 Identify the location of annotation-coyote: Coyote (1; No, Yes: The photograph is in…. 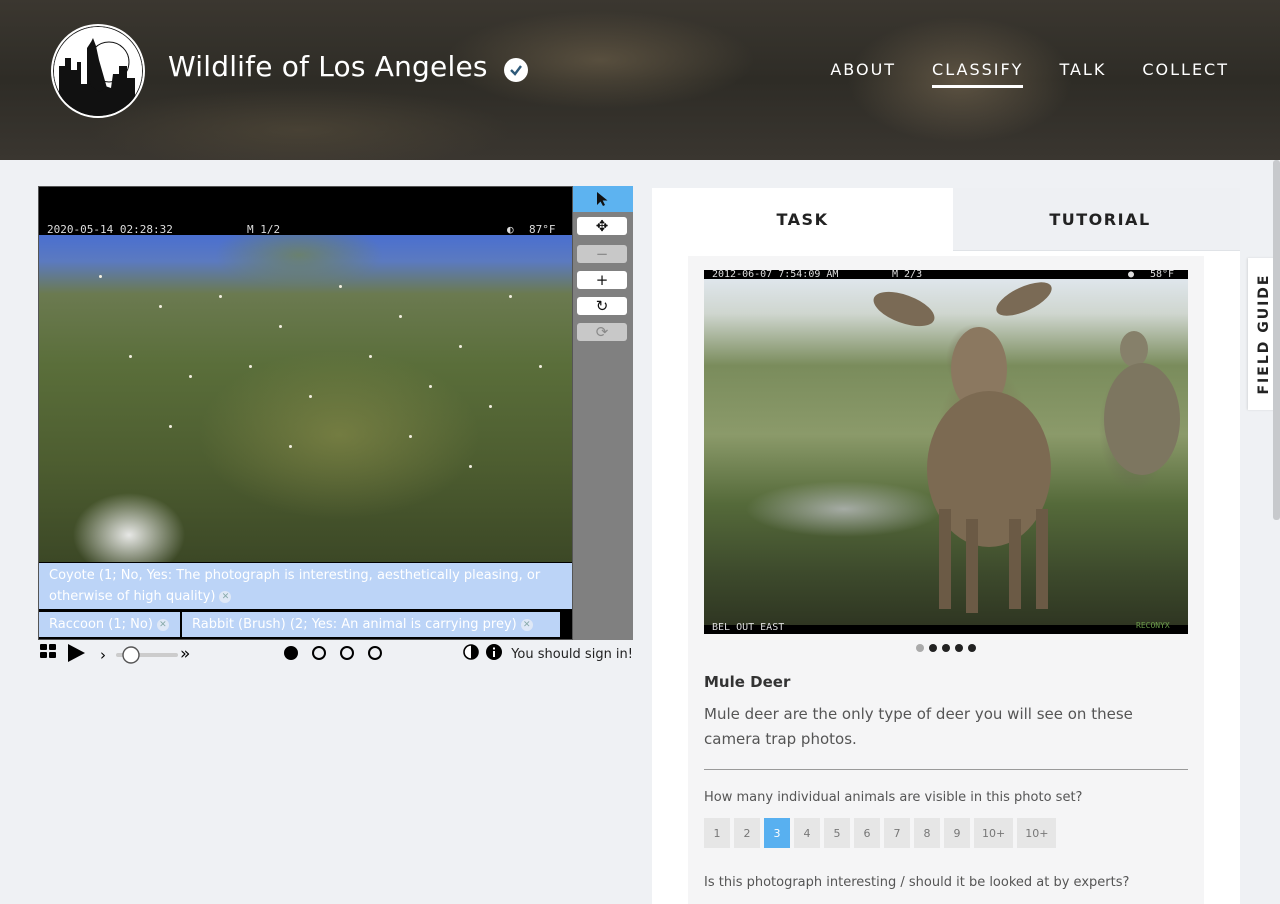
(305, 586).